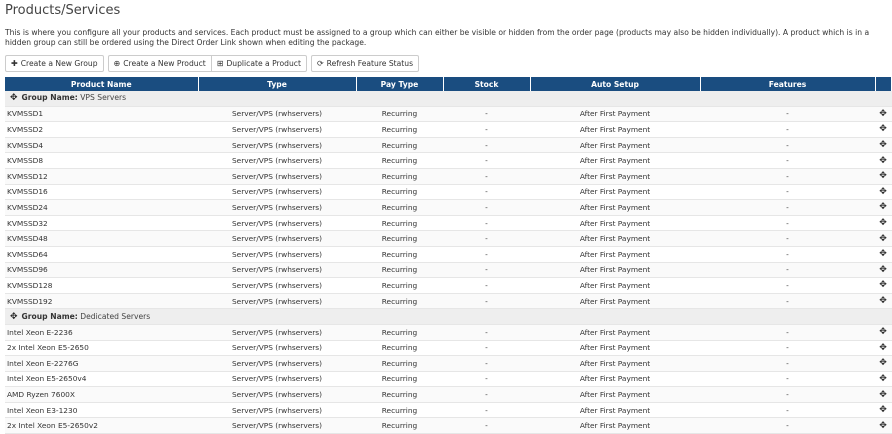  I want to click on duplicate-product-button: ⊞ Duplicate a Product, so click(258, 63).